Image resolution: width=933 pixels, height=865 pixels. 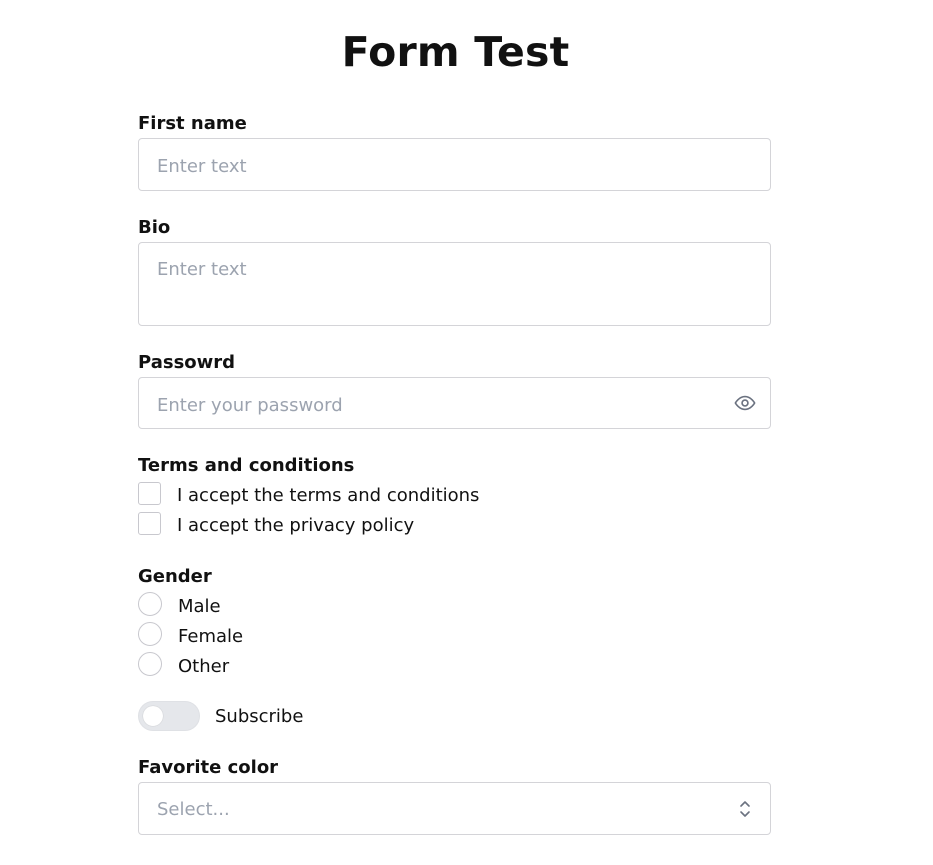 I want to click on page-title: Form Test, so click(x=455, y=52).